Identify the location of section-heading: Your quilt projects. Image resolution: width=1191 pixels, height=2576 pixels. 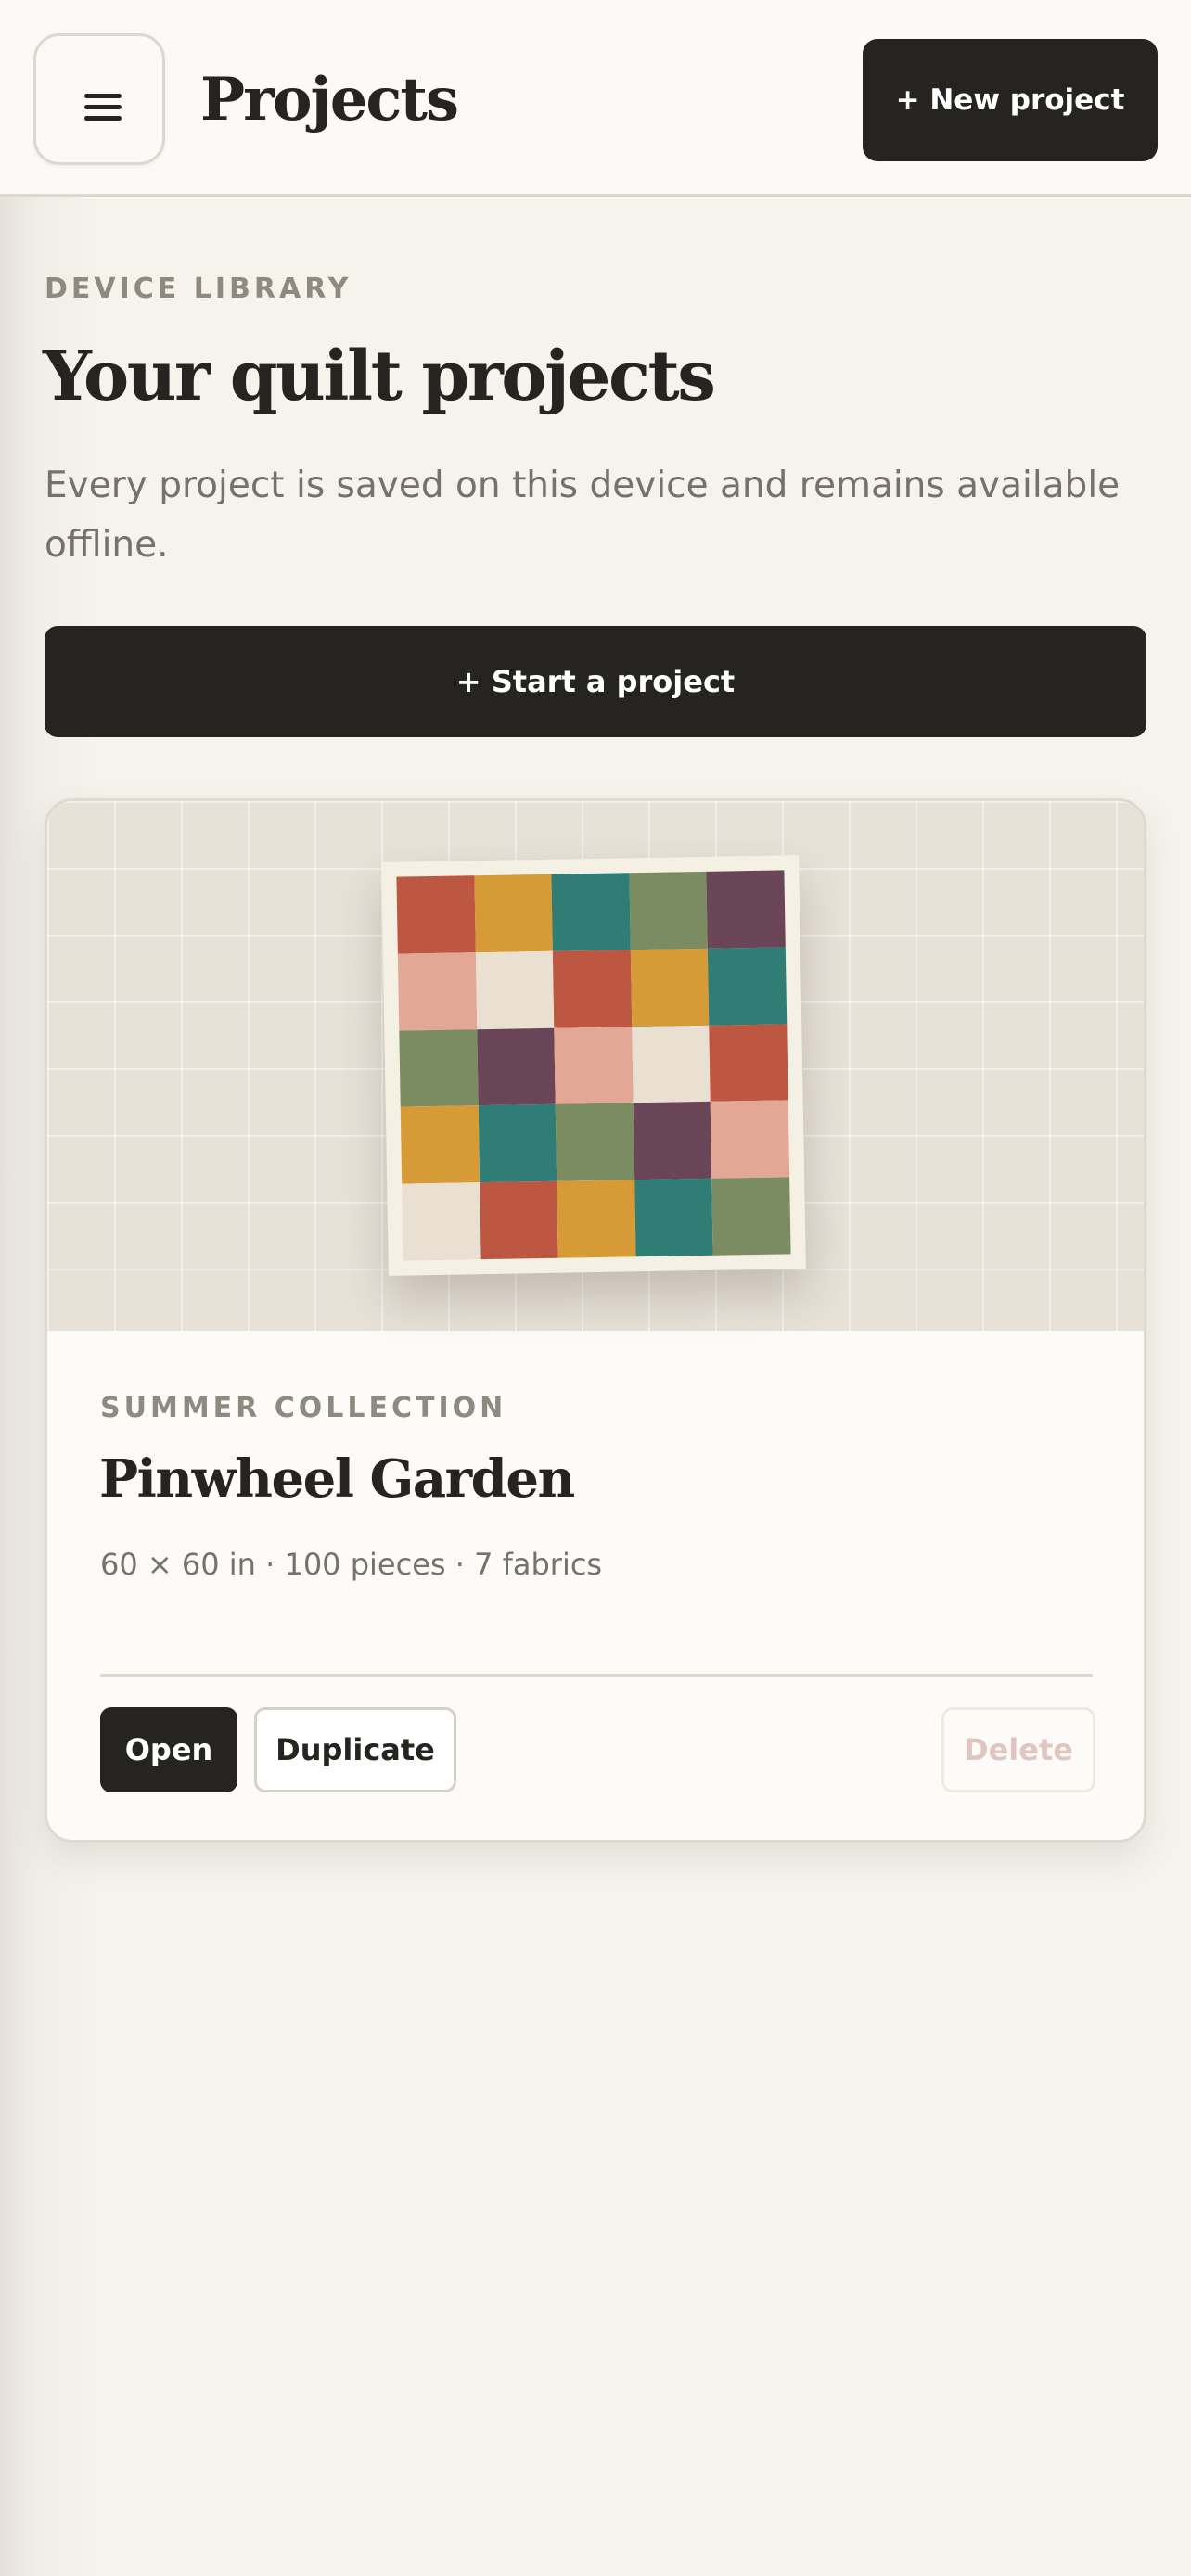
(379, 376).